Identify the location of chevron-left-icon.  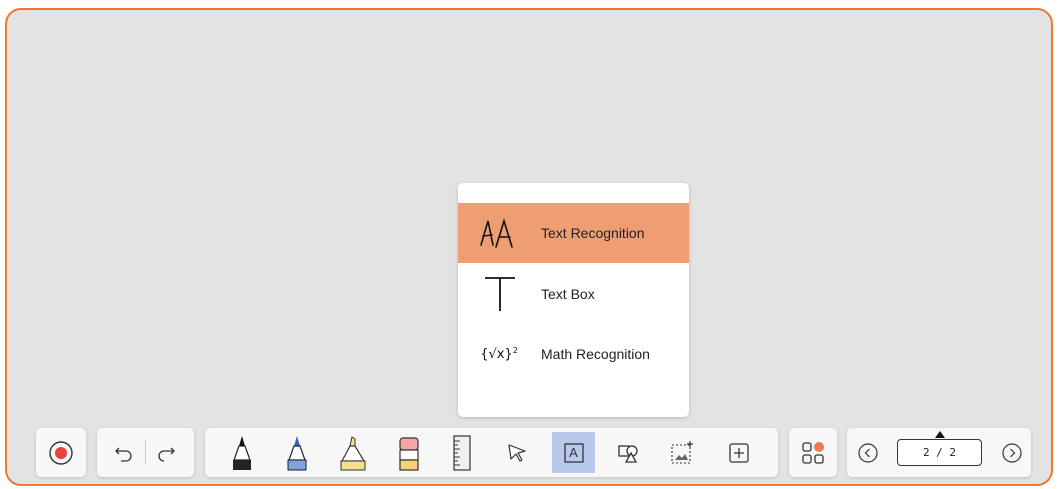
(868, 452).